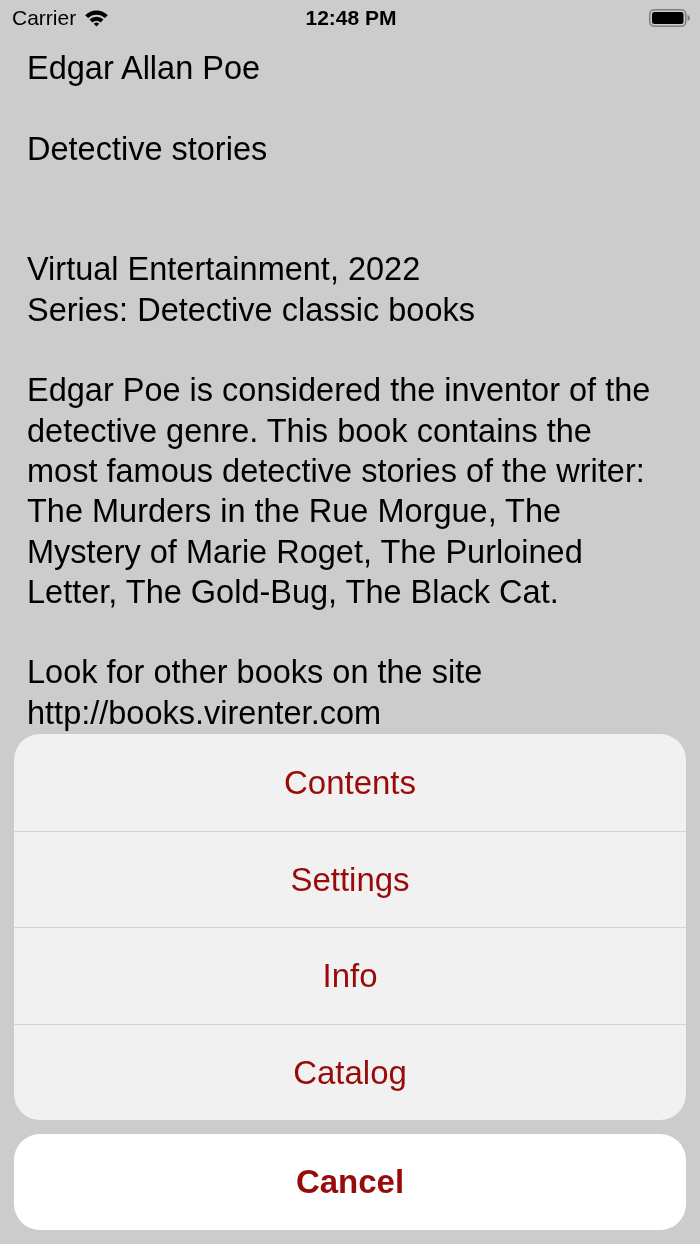  I want to click on site-note-text: Look for other books on the site http://books.virenter.com, so click(255, 693).